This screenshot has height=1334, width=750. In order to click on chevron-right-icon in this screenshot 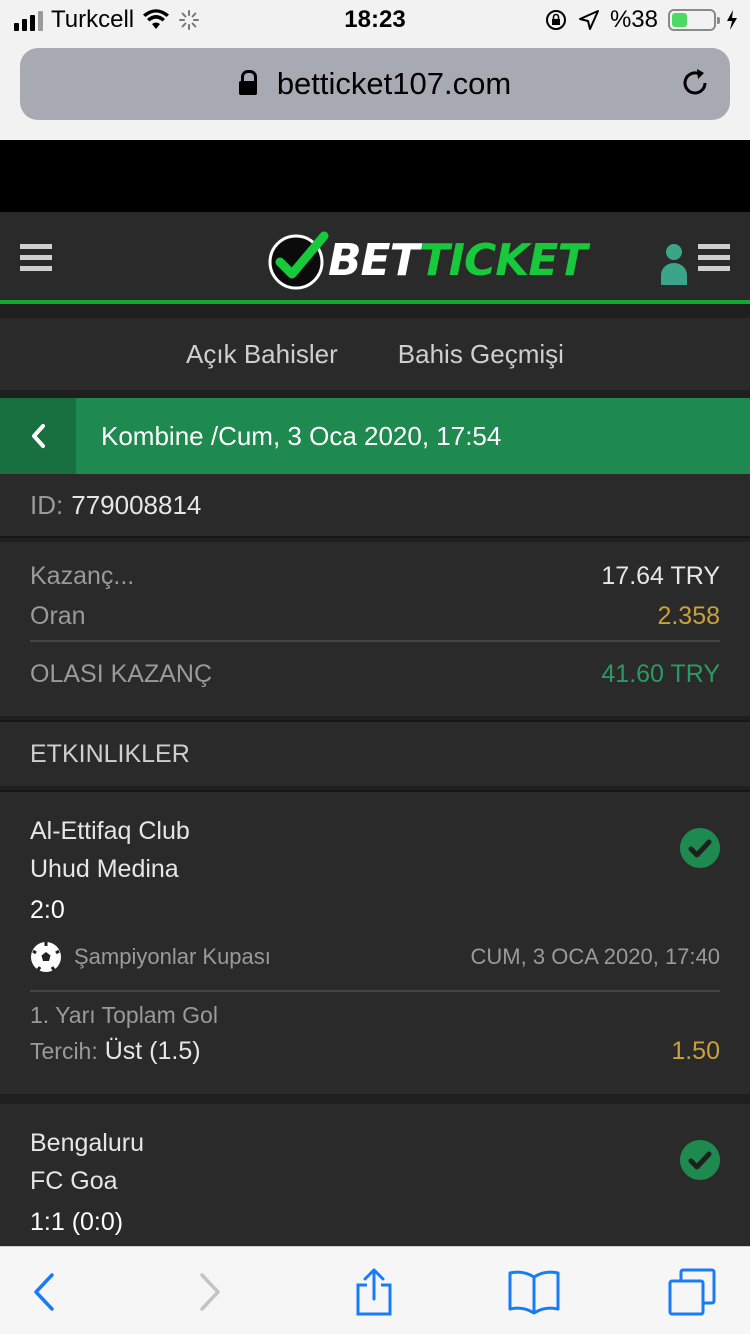, I will do `click(210, 1292)`.